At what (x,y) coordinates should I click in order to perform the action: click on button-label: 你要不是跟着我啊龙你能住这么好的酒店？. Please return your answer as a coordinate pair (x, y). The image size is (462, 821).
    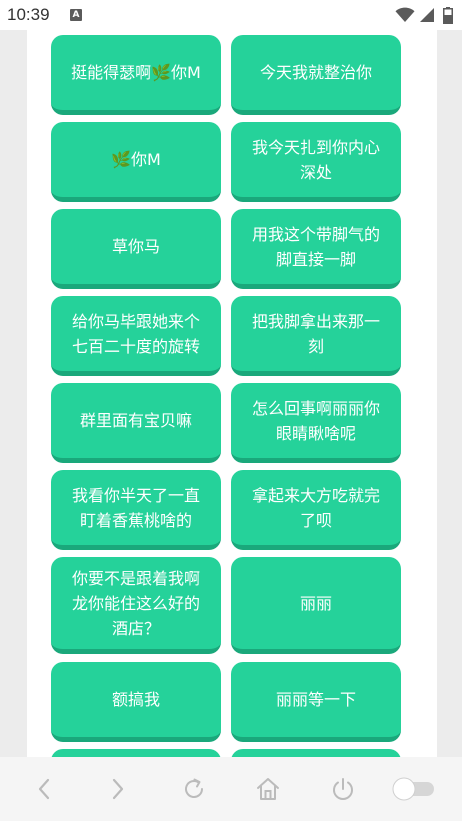
    Looking at the image, I should click on (135, 603).